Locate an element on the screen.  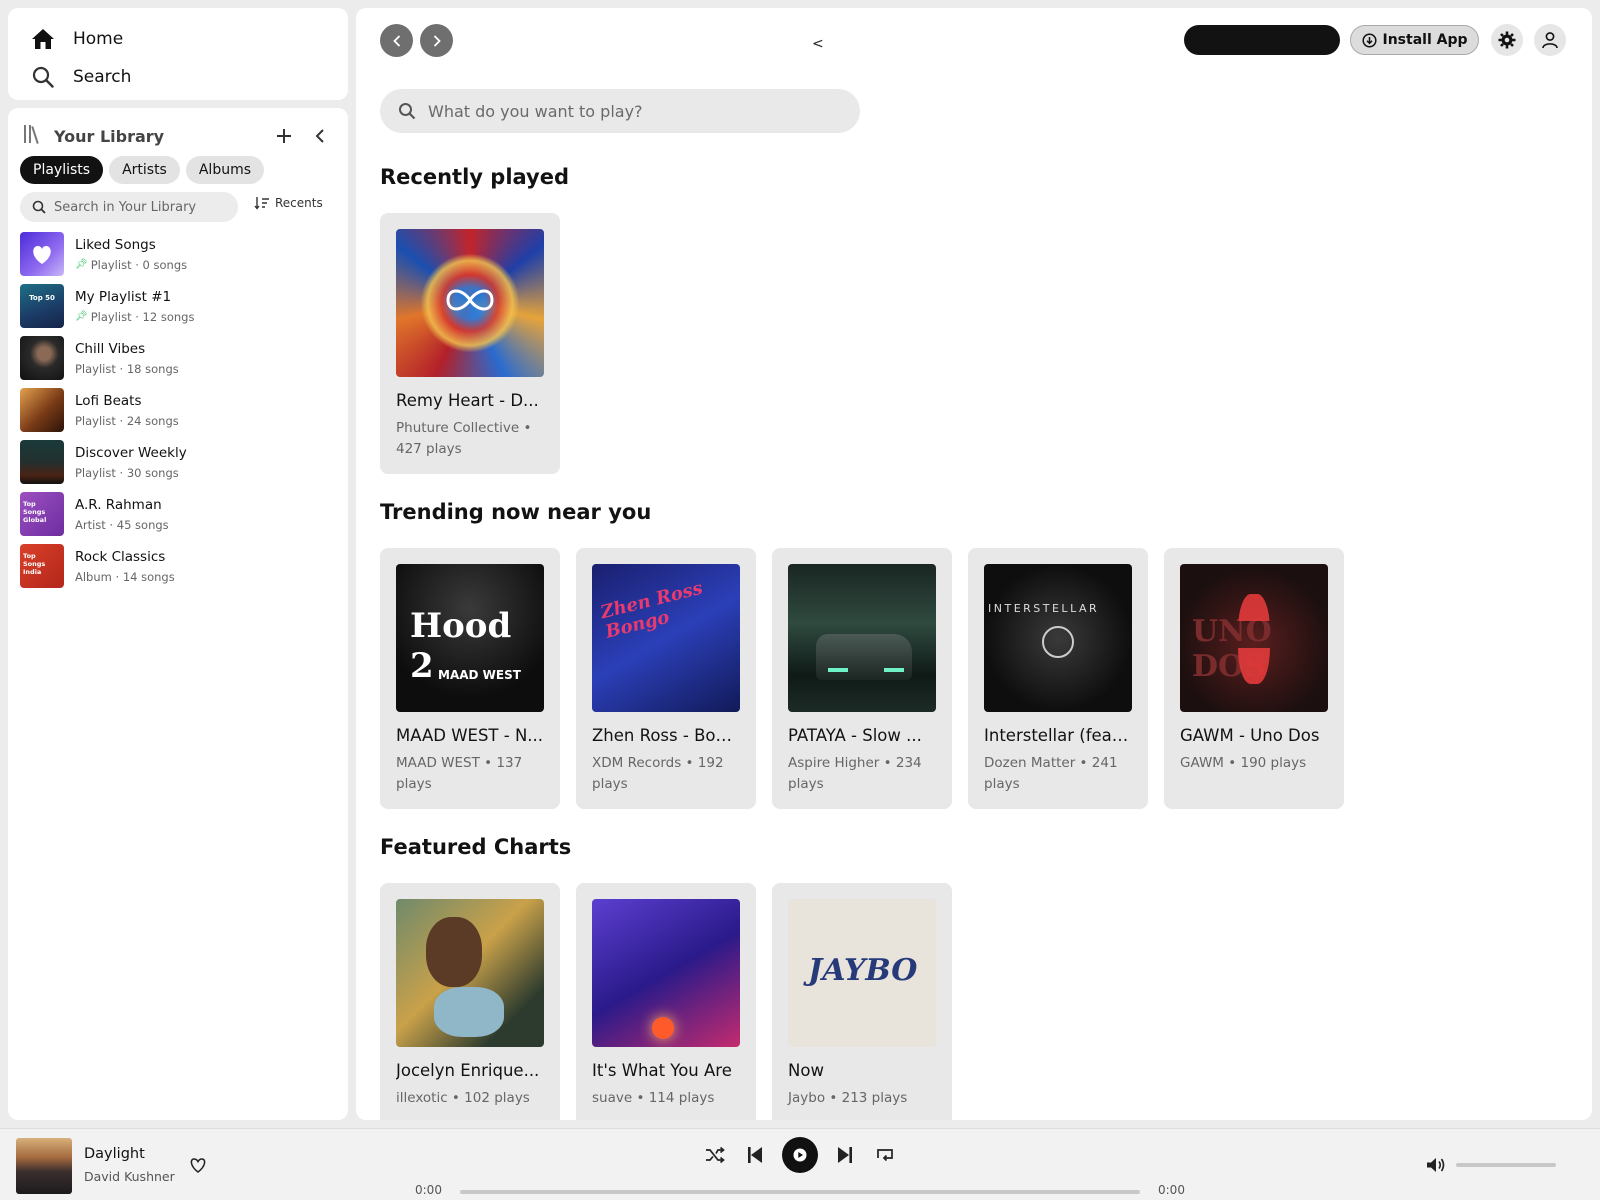
home-icon is located at coordinates (43, 39).